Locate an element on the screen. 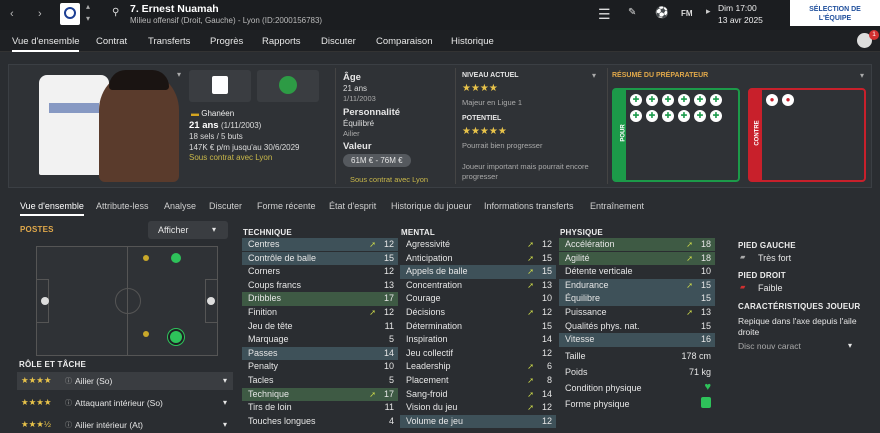 This screenshot has width=880, height=433. nav-comparison: Comparaison is located at coordinates (404, 41).